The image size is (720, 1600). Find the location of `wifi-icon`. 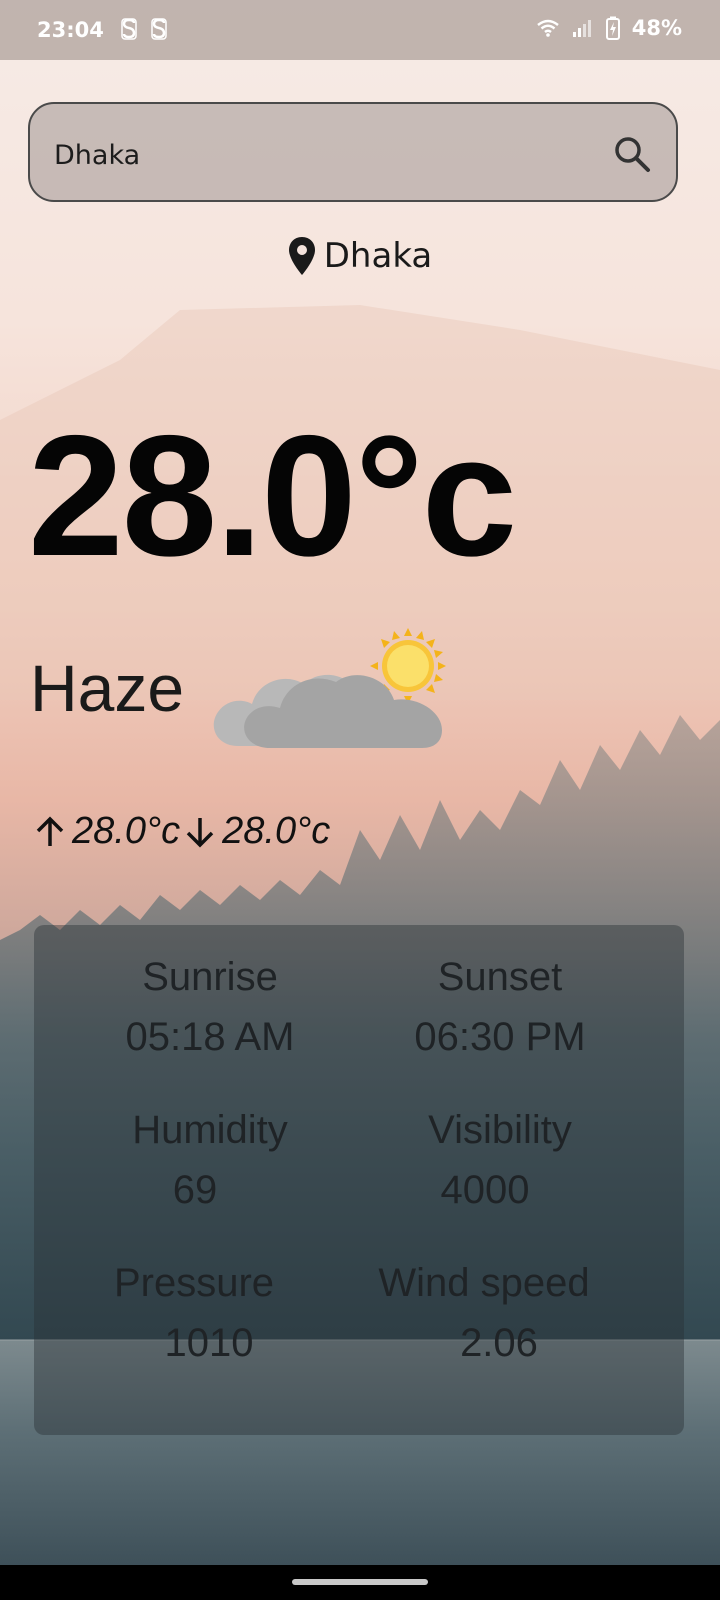

wifi-icon is located at coordinates (547, 28).